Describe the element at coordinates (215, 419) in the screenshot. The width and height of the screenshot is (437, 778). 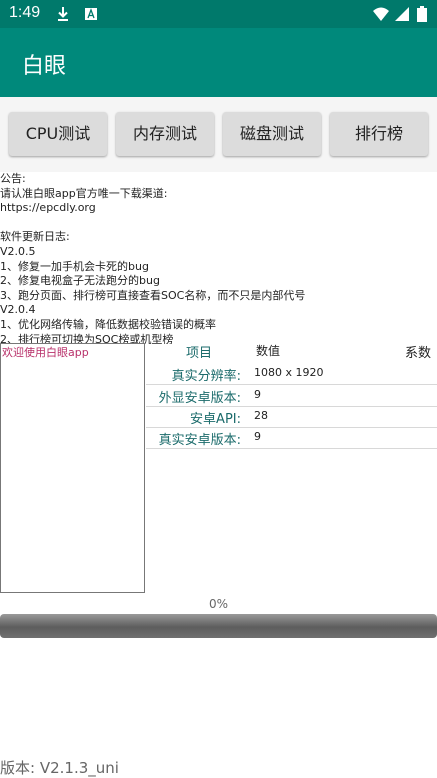
I see `row-label: 安卓API:` at that location.